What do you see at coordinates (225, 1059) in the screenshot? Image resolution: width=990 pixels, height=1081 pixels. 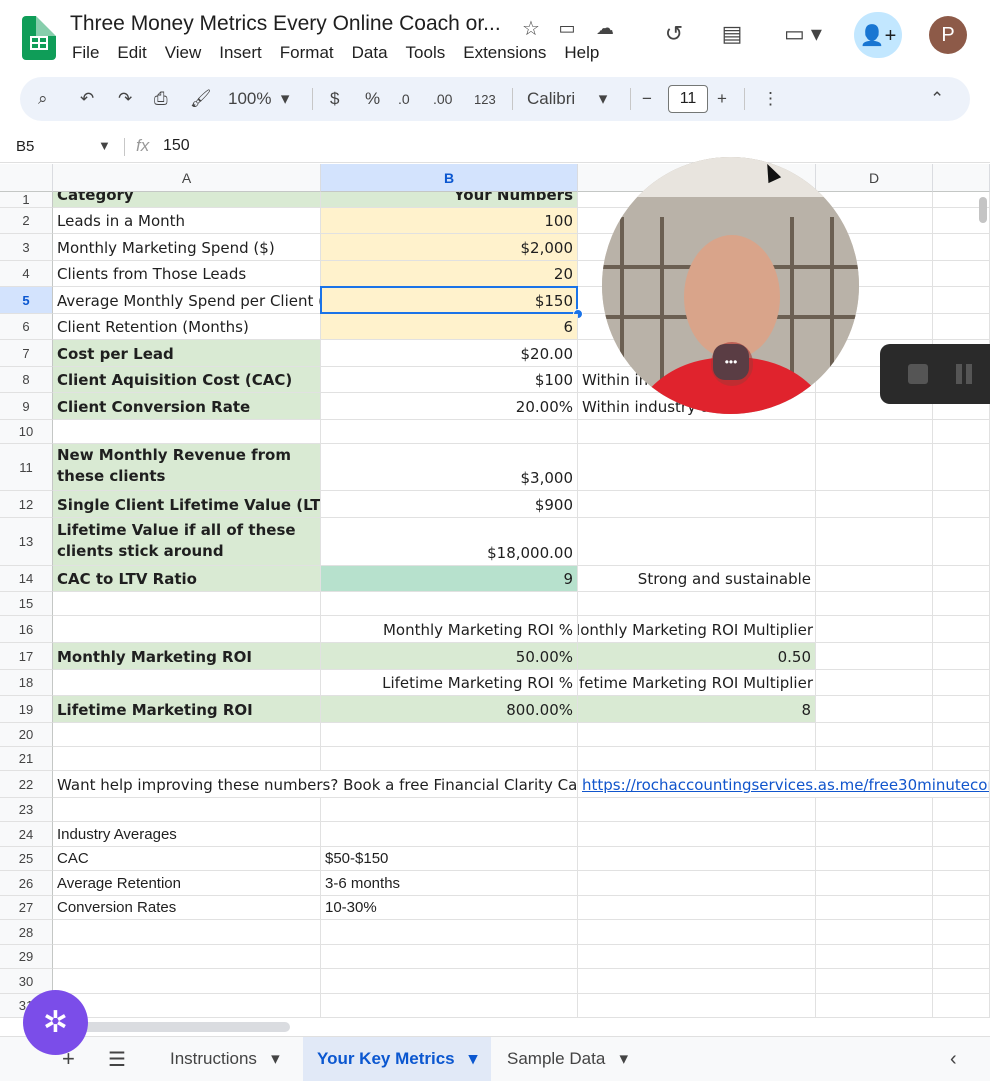 I see `tab-instructions: Instructions ▾` at bounding box center [225, 1059].